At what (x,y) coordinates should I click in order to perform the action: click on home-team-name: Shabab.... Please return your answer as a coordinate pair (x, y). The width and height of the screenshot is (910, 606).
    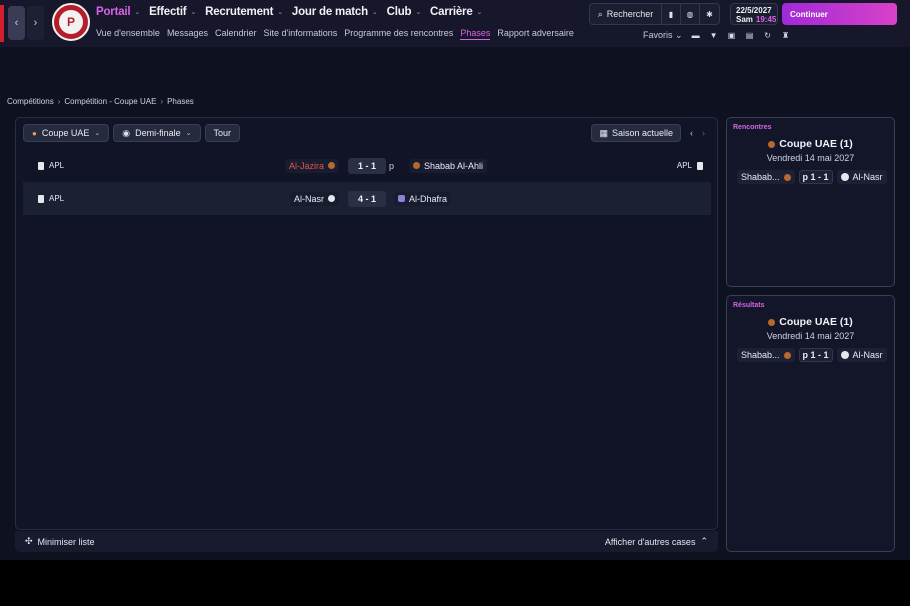
    Looking at the image, I should click on (760, 355).